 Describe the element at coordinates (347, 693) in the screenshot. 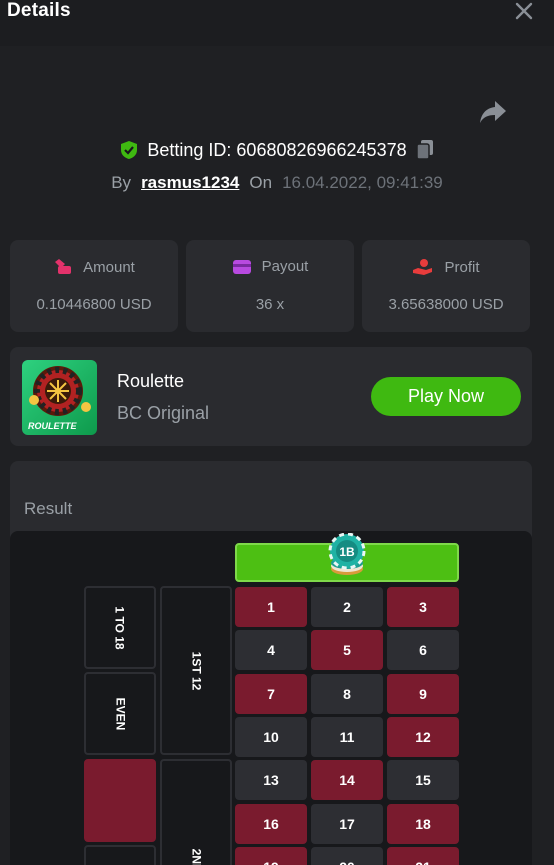

I see `number-cell: 8` at that location.